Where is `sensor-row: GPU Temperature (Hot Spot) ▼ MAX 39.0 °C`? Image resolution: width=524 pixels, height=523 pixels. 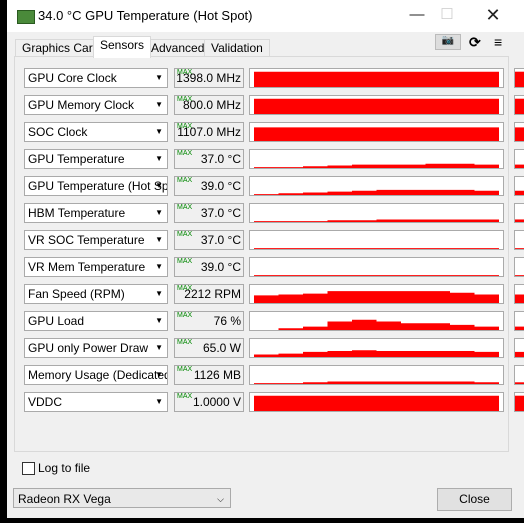 sensor-row: GPU Temperature (Hot Spot) ▼ MAX 39.0 °C is located at coordinates (274, 186).